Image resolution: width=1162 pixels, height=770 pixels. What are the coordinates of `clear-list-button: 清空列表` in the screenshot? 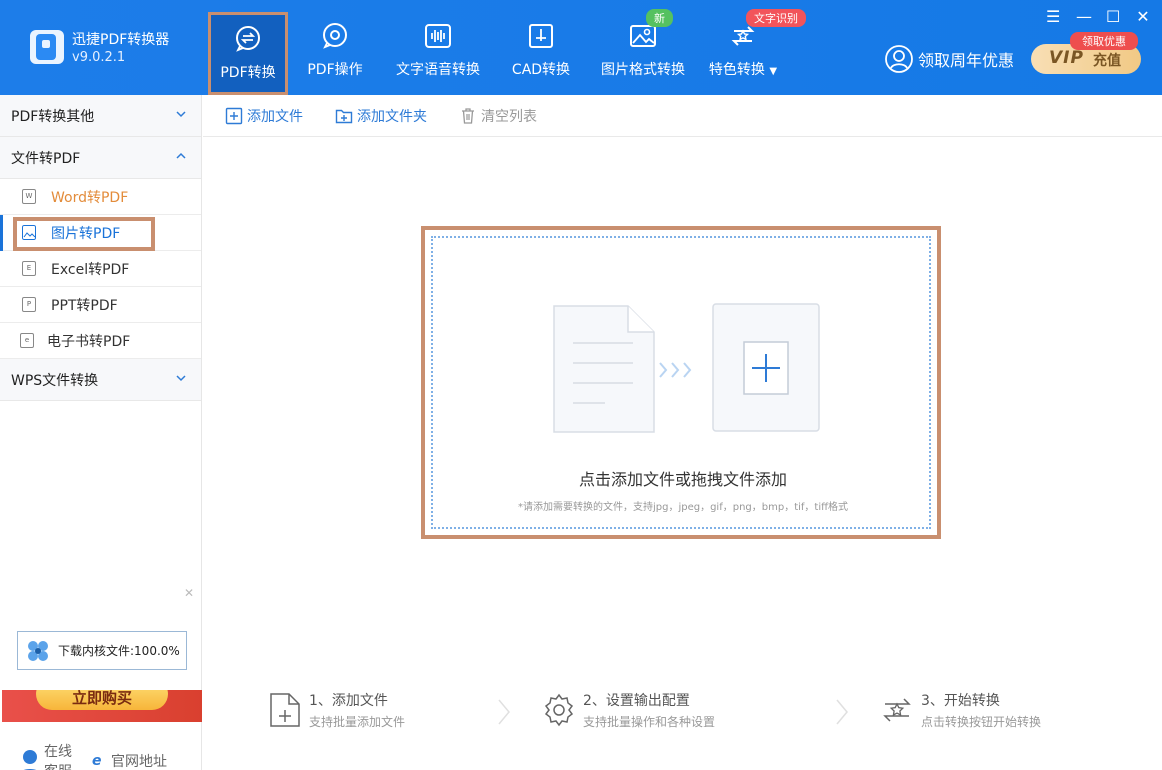 It's located at (498, 116).